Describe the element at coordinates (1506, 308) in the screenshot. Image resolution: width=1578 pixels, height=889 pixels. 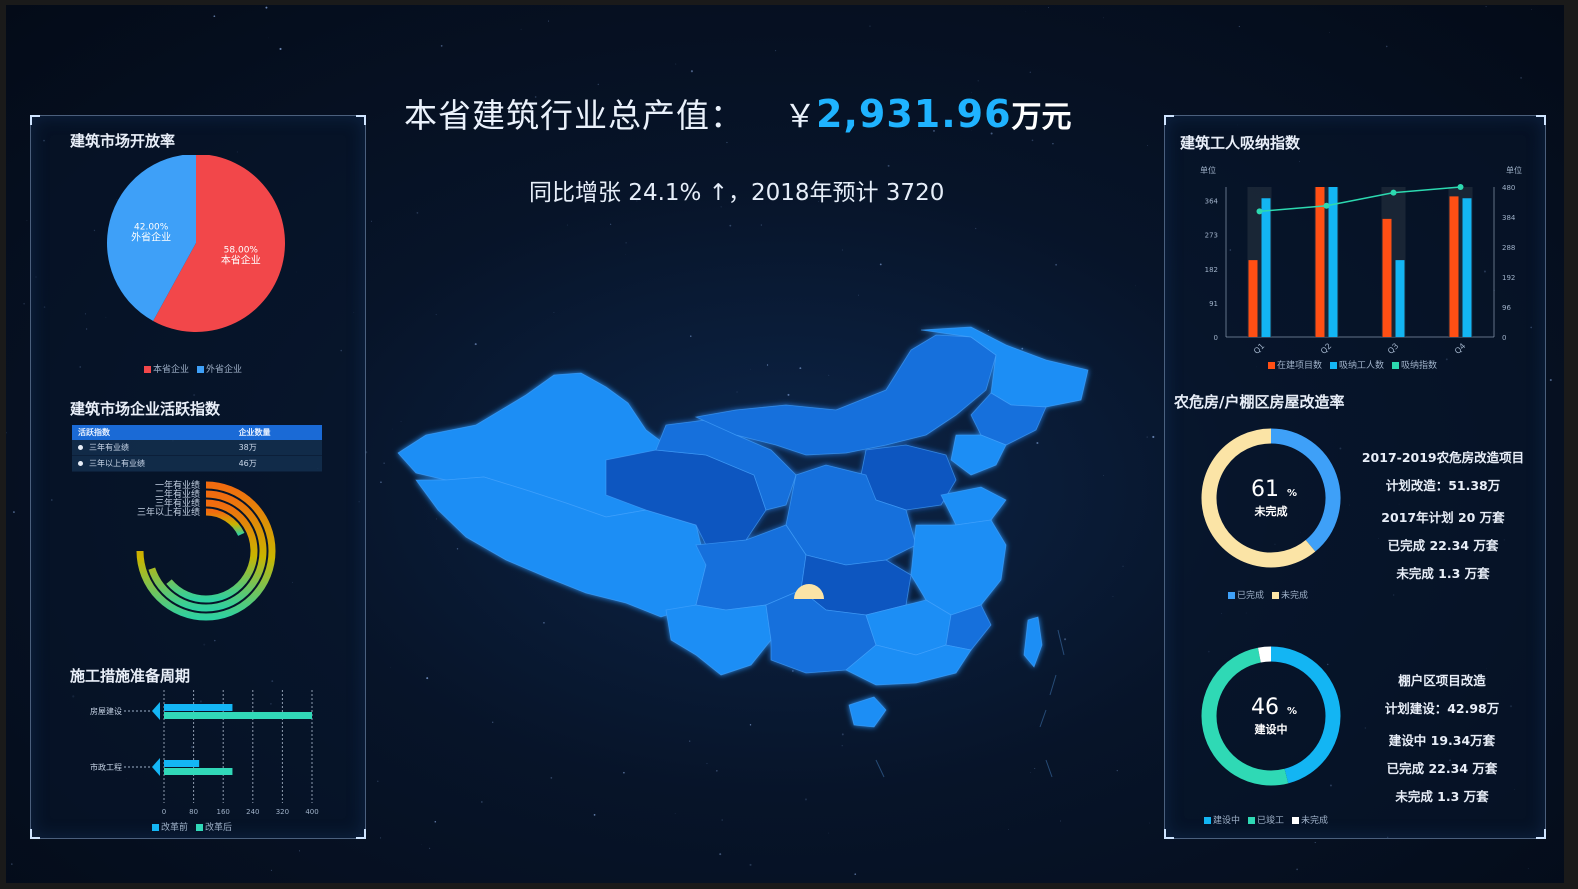
I see `y-tick-right-1: 96` at that location.